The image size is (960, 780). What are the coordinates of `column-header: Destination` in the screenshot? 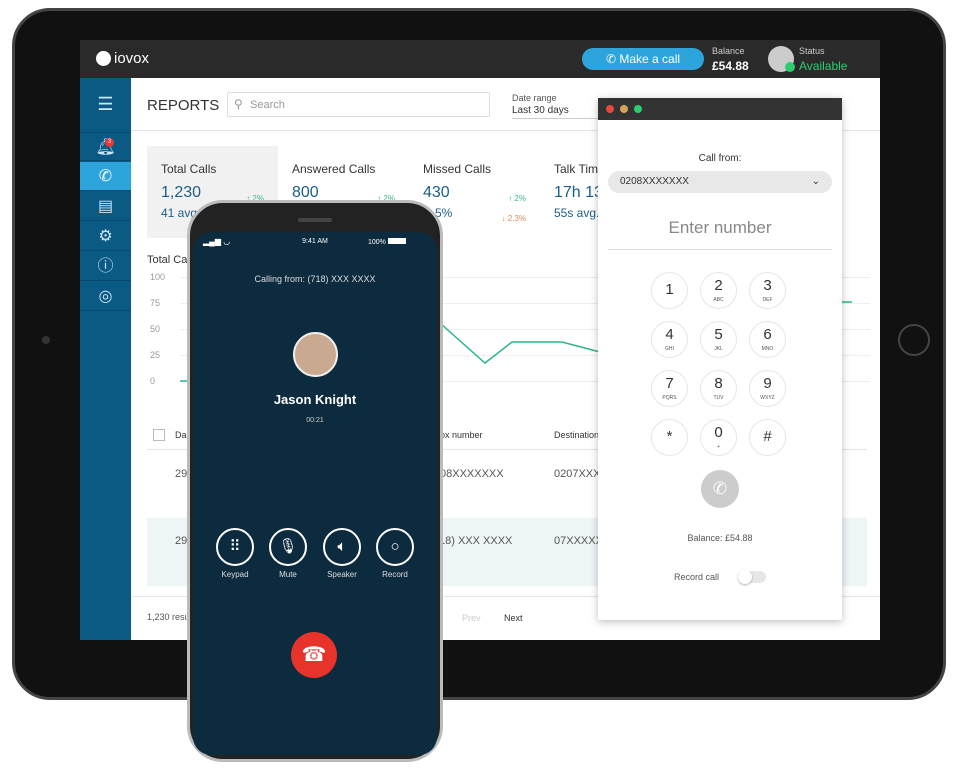 It's located at (576, 435).